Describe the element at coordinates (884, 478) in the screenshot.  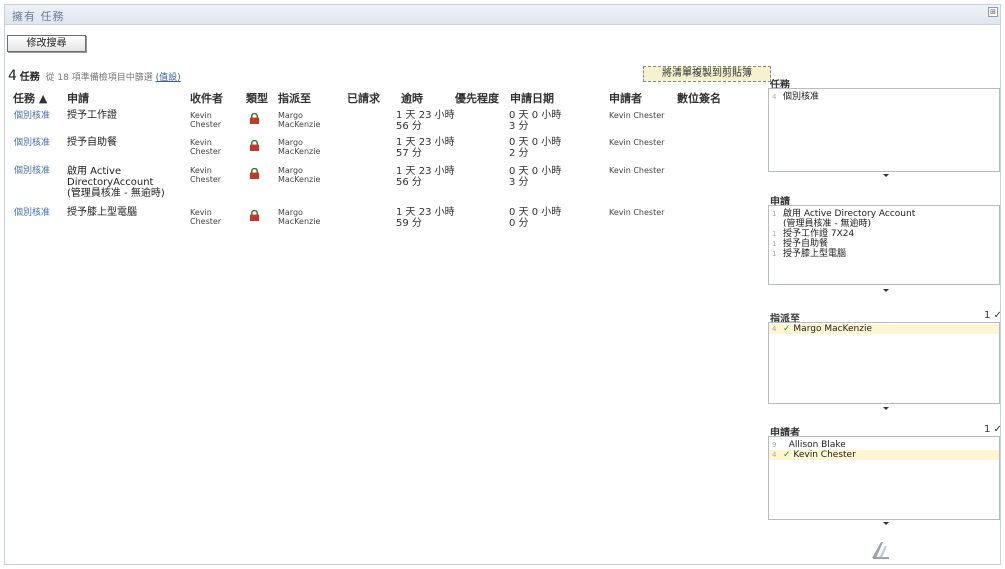
I see `requester-facet-list: 9 Allison Blake 4 ✓ Kevin Chester` at that location.